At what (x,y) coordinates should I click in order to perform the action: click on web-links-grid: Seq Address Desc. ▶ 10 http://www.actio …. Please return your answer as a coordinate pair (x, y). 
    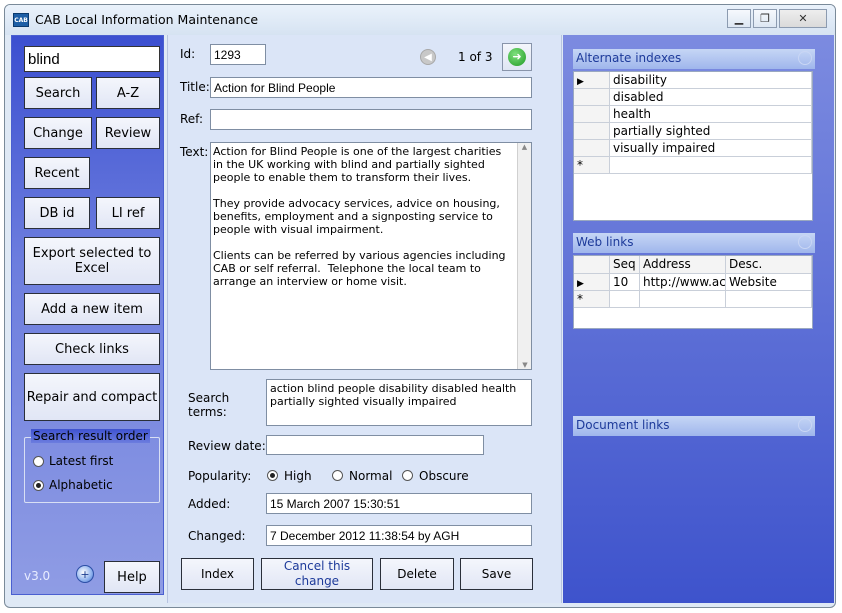
    Looking at the image, I should click on (693, 292).